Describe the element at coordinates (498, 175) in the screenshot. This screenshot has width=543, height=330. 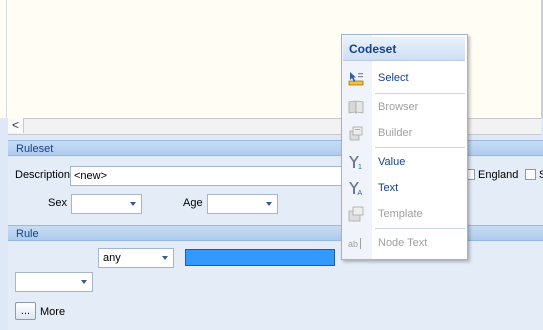
I see `england-label: England` at that location.